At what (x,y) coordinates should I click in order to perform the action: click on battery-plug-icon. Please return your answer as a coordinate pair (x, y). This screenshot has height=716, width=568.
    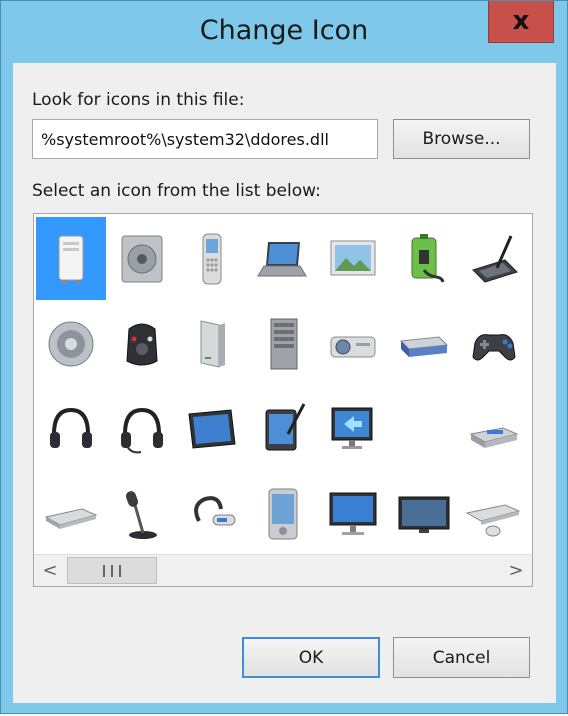
    Looking at the image, I should click on (424, 258).